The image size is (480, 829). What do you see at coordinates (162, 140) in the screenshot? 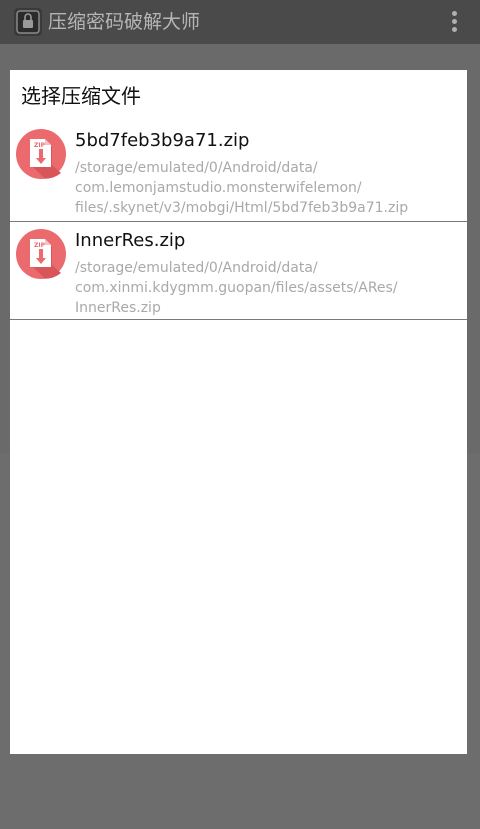
I see `file-name: 5bd7feb3b9a71.zip` at bounding box center [162, 140].